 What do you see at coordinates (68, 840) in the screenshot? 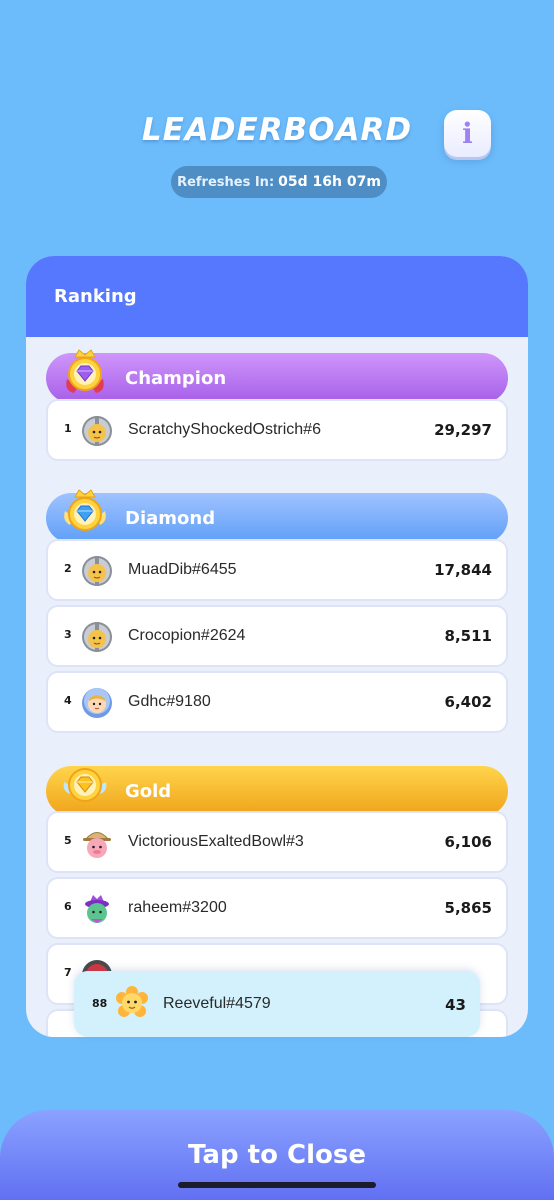
I see `rank-number: 5` at bounding box center [68, 840].